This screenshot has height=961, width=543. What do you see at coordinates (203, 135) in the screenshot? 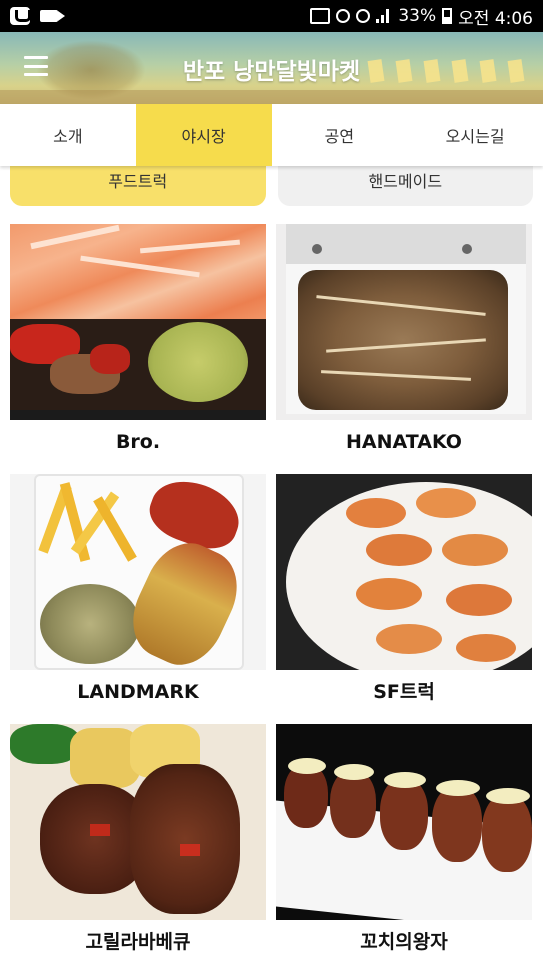
I see `tab-night-market: 야시장` at bounding box center [203, 135].